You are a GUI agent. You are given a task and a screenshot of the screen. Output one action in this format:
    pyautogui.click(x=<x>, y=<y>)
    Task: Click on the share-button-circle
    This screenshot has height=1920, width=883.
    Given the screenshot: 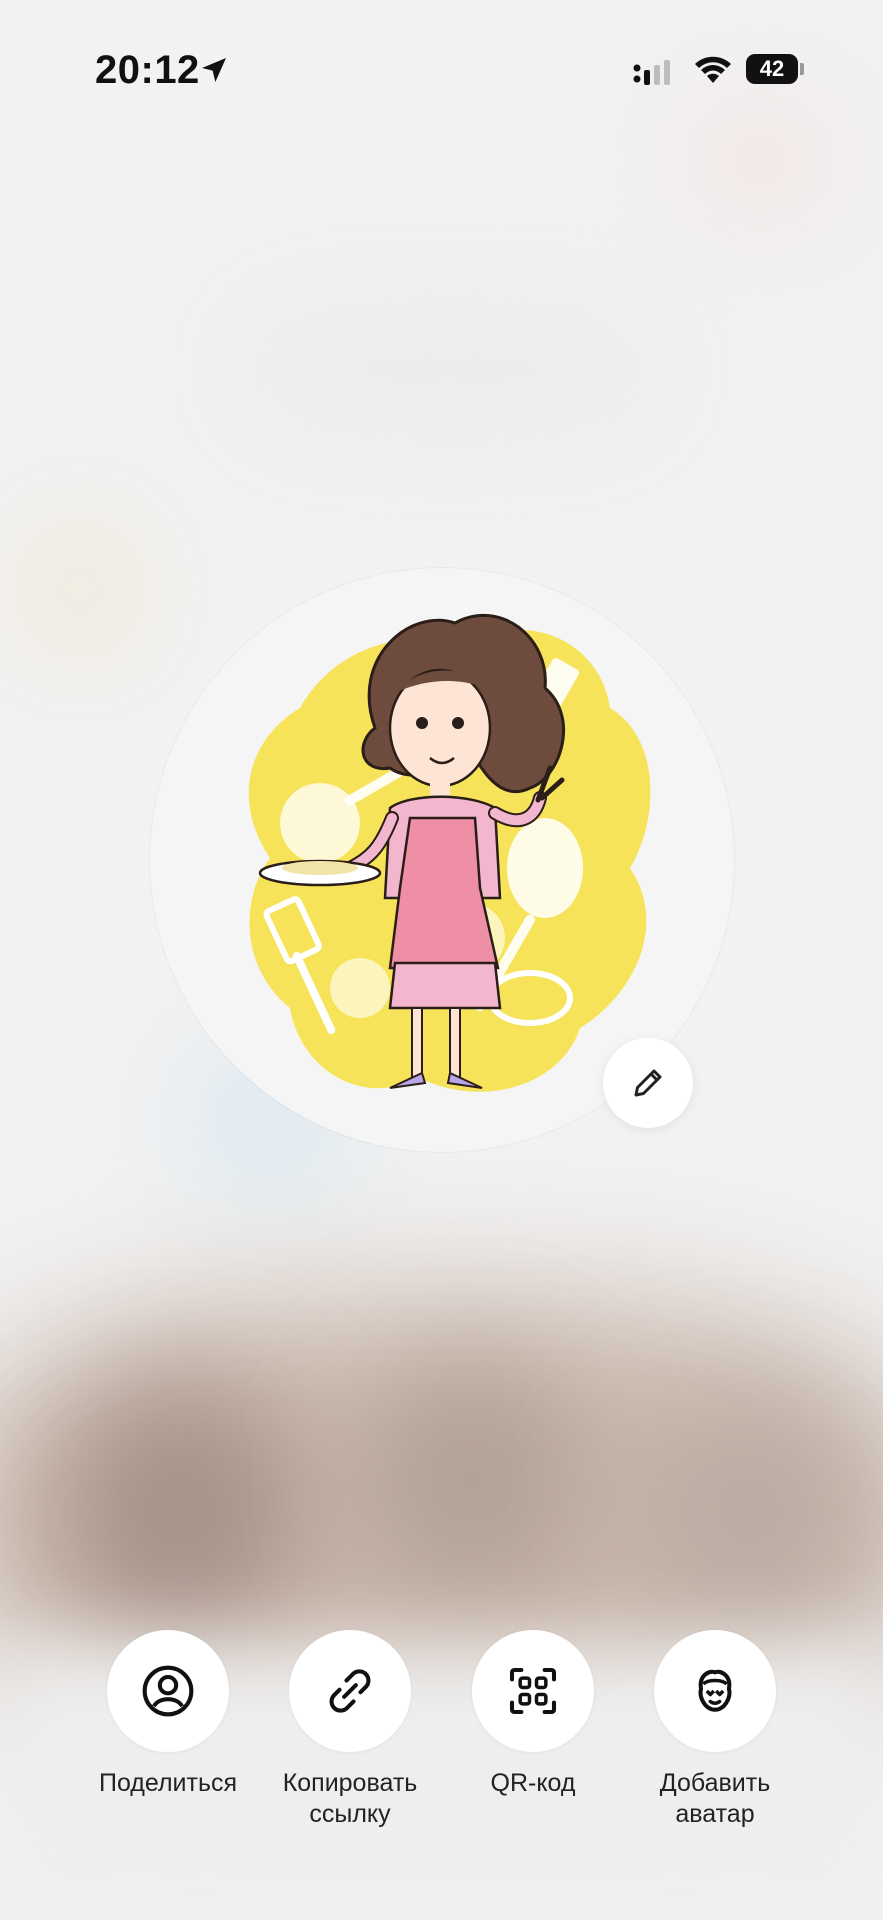 What is the action you would take?
    pyautogui.click(x=168, y=1691)
    